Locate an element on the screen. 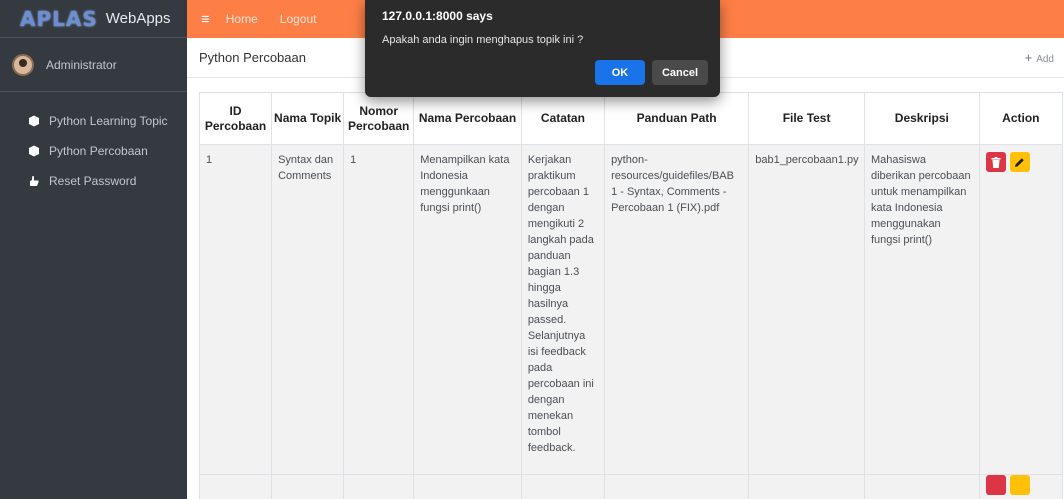  sidebar-item-python-learning-topic: Python Learning Topic is located at coordinates (93, 121).